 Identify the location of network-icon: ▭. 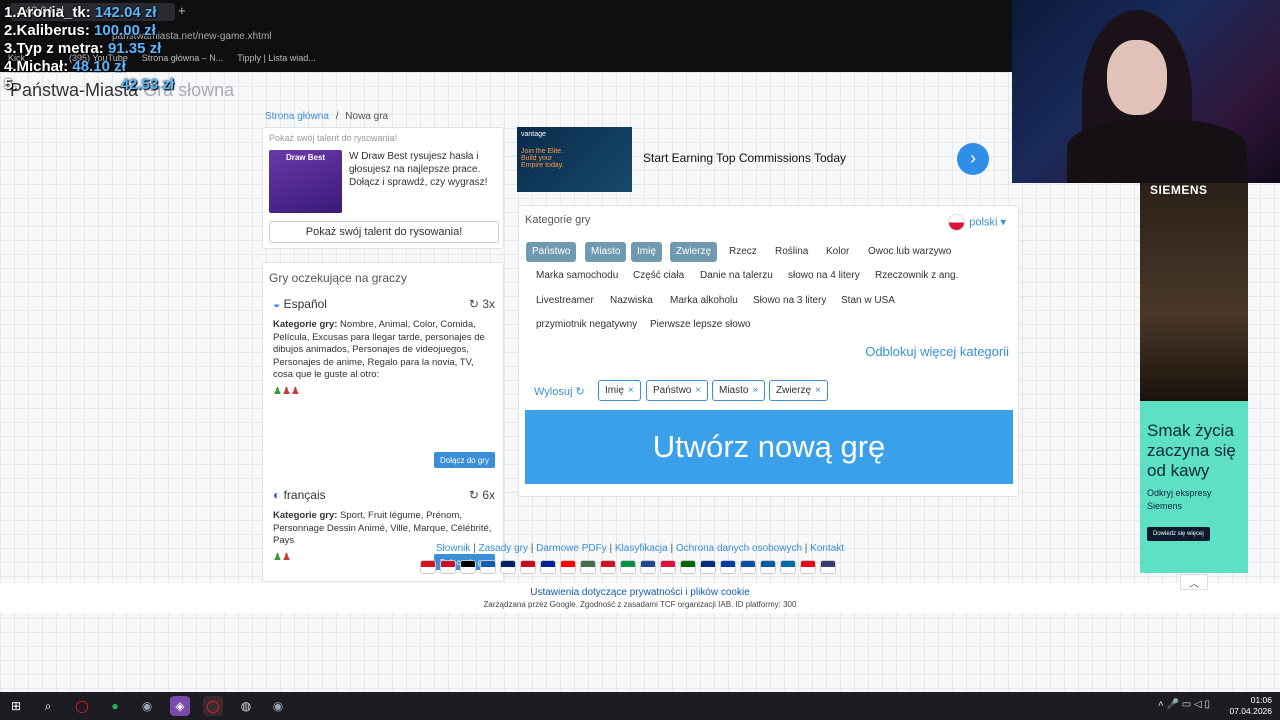
(1186, 704).